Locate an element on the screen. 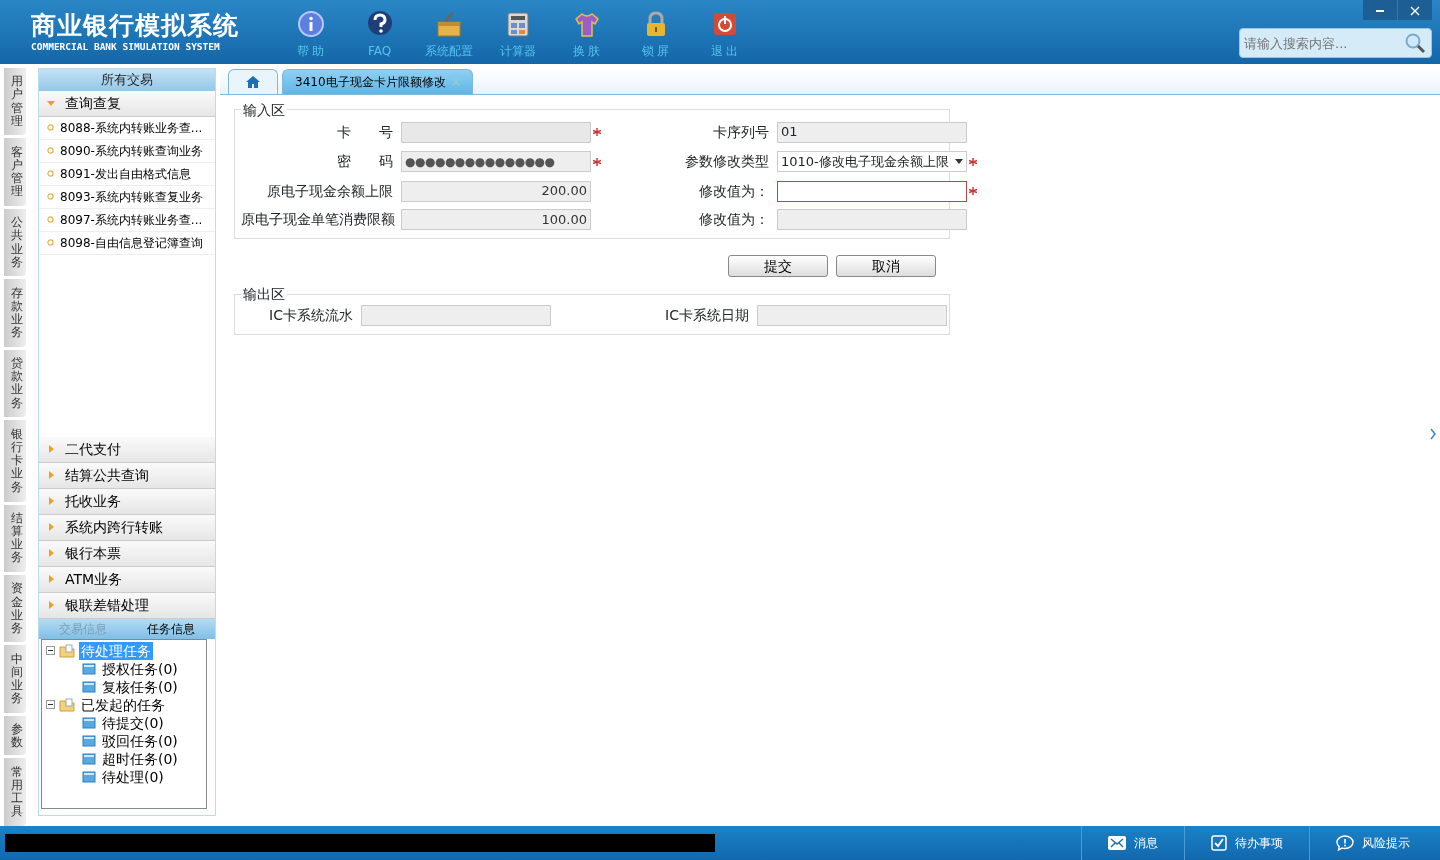 The height and width of the screenshot is (860, 1440). envelope-icon is located at coordinates (1117, 843).